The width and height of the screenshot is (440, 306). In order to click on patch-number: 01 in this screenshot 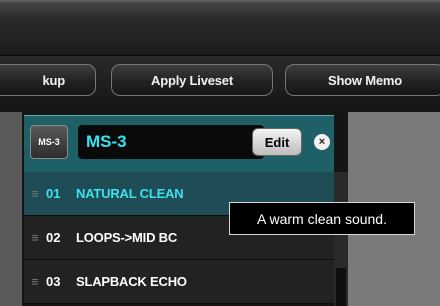, I will do `click(53, 193)`.